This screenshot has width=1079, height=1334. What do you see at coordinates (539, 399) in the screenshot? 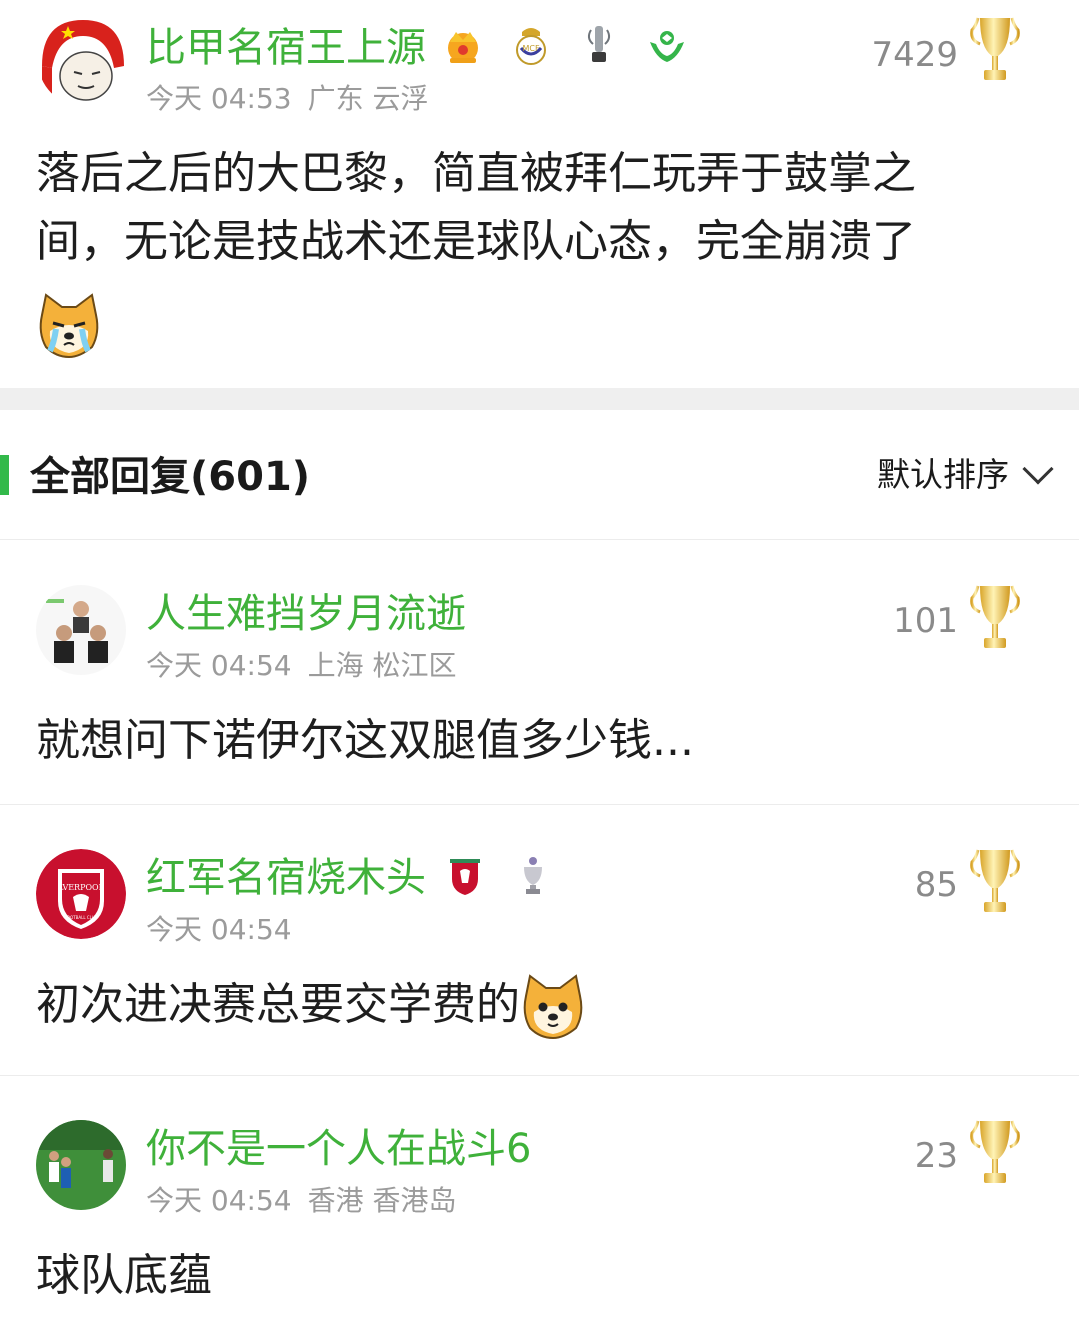
I see `section-divider` at bounding box center [539, 399].